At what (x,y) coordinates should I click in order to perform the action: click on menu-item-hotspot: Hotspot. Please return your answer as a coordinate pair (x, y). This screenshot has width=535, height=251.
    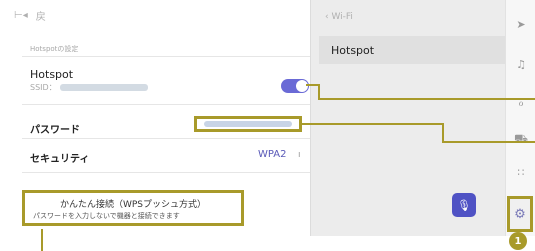
    Looking at the image, I should click on (412, 50).